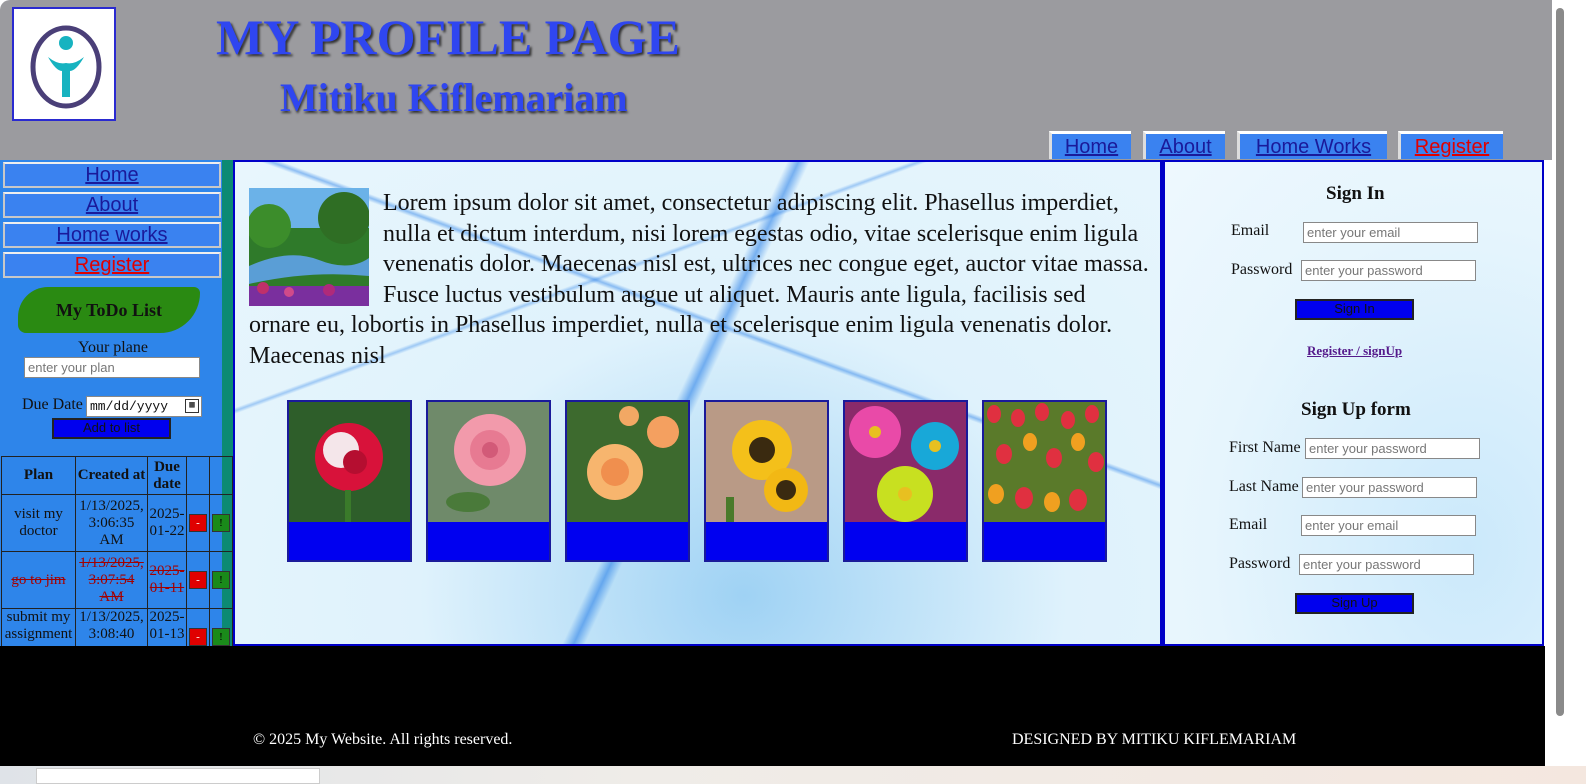 This screenshot has width=1586, height=784. What do you see at coordinates (1184, 145) in the screenshot?
I see `top-nav-about: About` at bounding box center [1184, 145].